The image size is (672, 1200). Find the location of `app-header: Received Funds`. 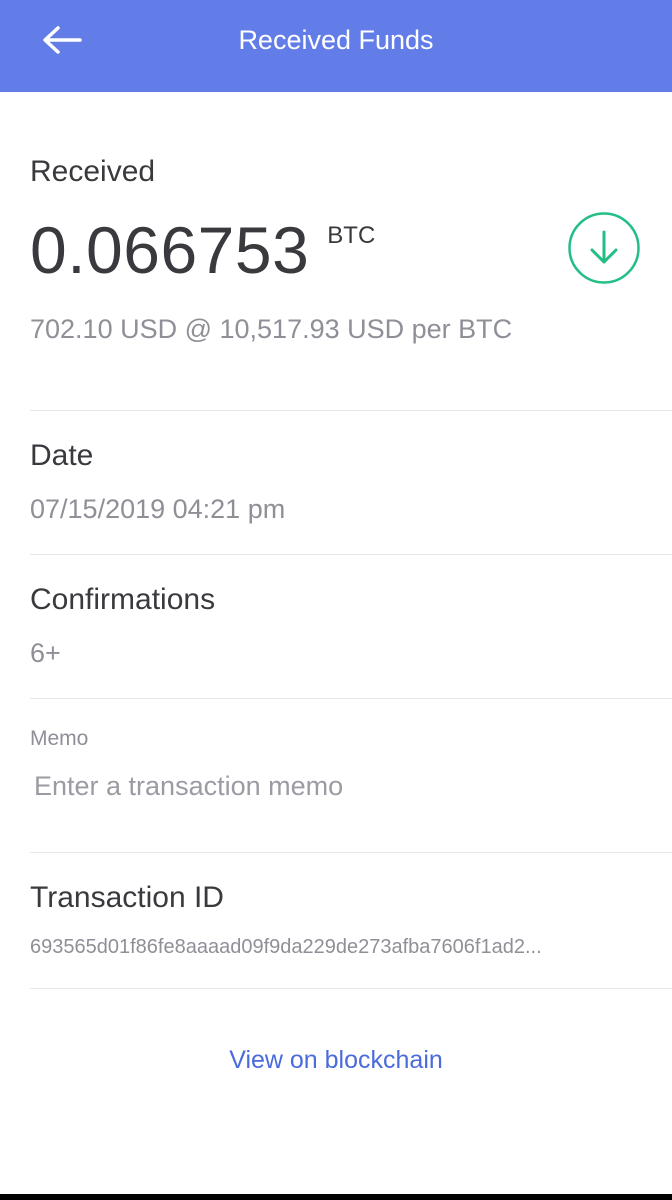

app-header: Received Funds is located at coordinates (336, 46).